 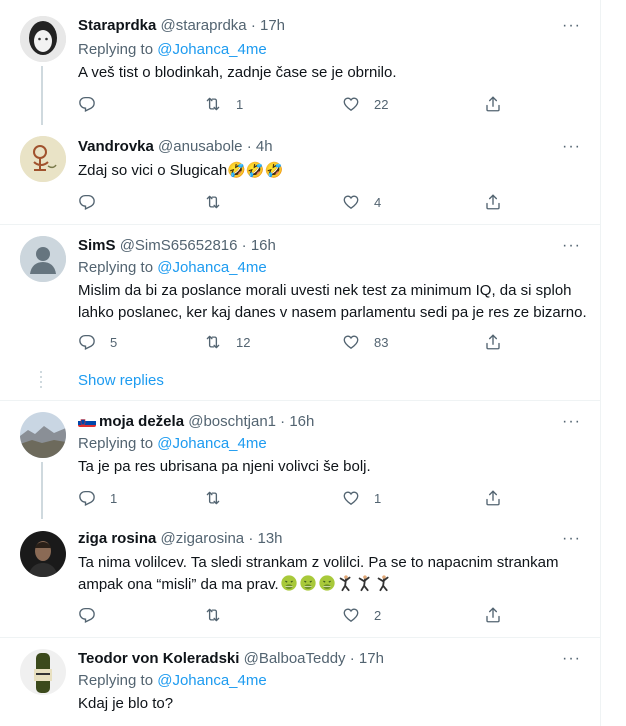 What do you see at coordinates (295, 658) in the screenshot?
I see `author-handle: @BalboaTeddy` at bounding box center [295, 658].